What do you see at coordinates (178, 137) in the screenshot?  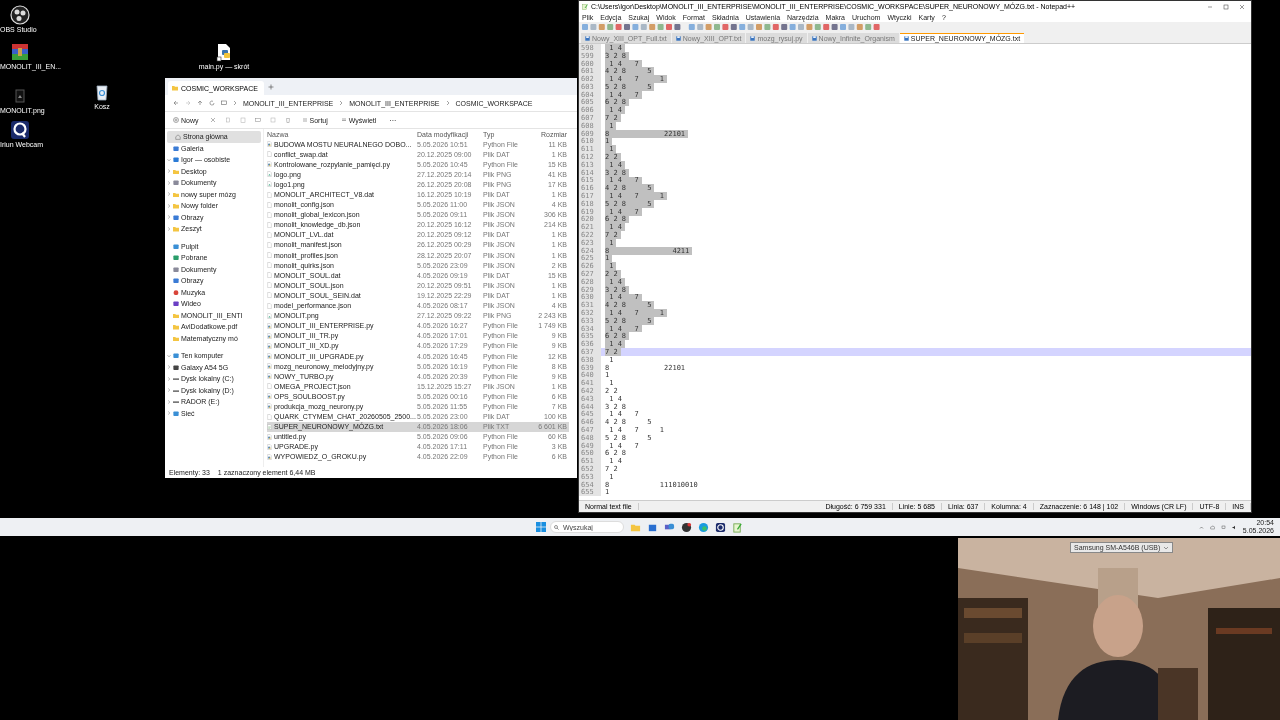 I see `home-icon` at bounding box center [178, 137].